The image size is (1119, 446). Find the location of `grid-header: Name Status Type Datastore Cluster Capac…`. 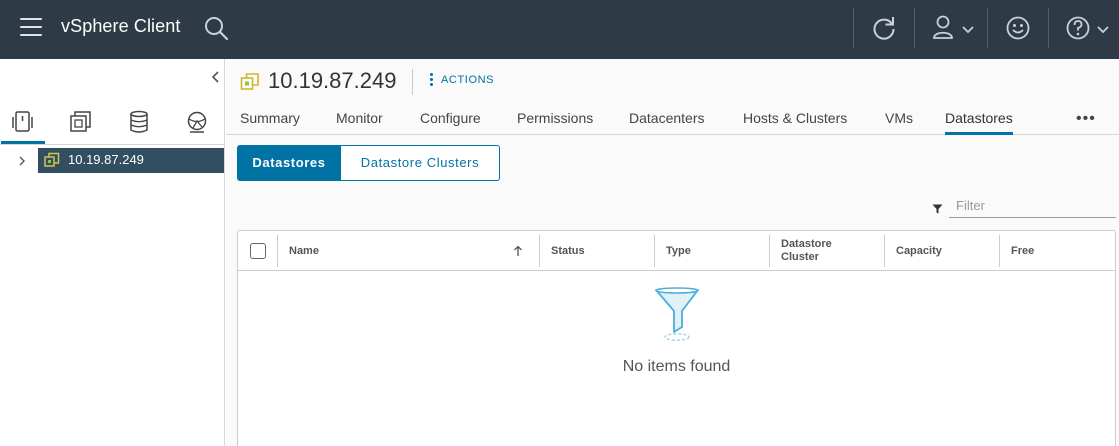

grid-header: Name Status Type Datastore Cluster Capac… is located at coordinates (676, 251).